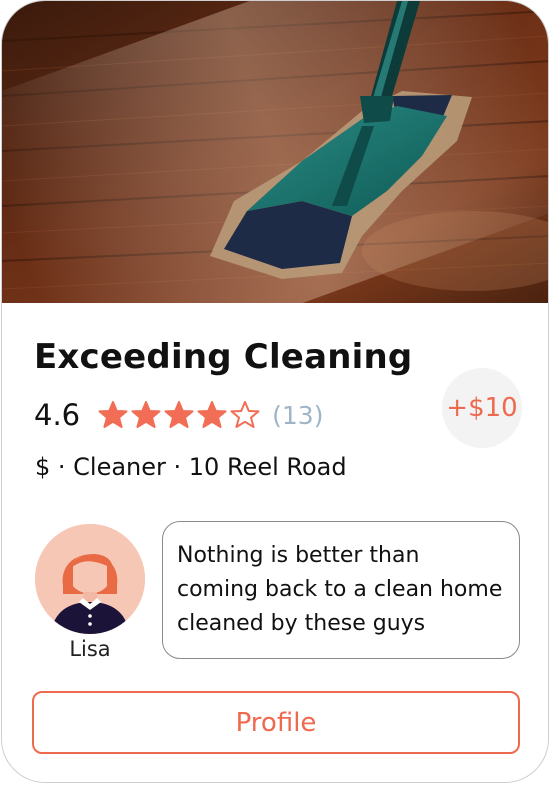 The height and width of the screenshot is (786, 552). I want to click on rating-value: 4.6, so click(57, 415).